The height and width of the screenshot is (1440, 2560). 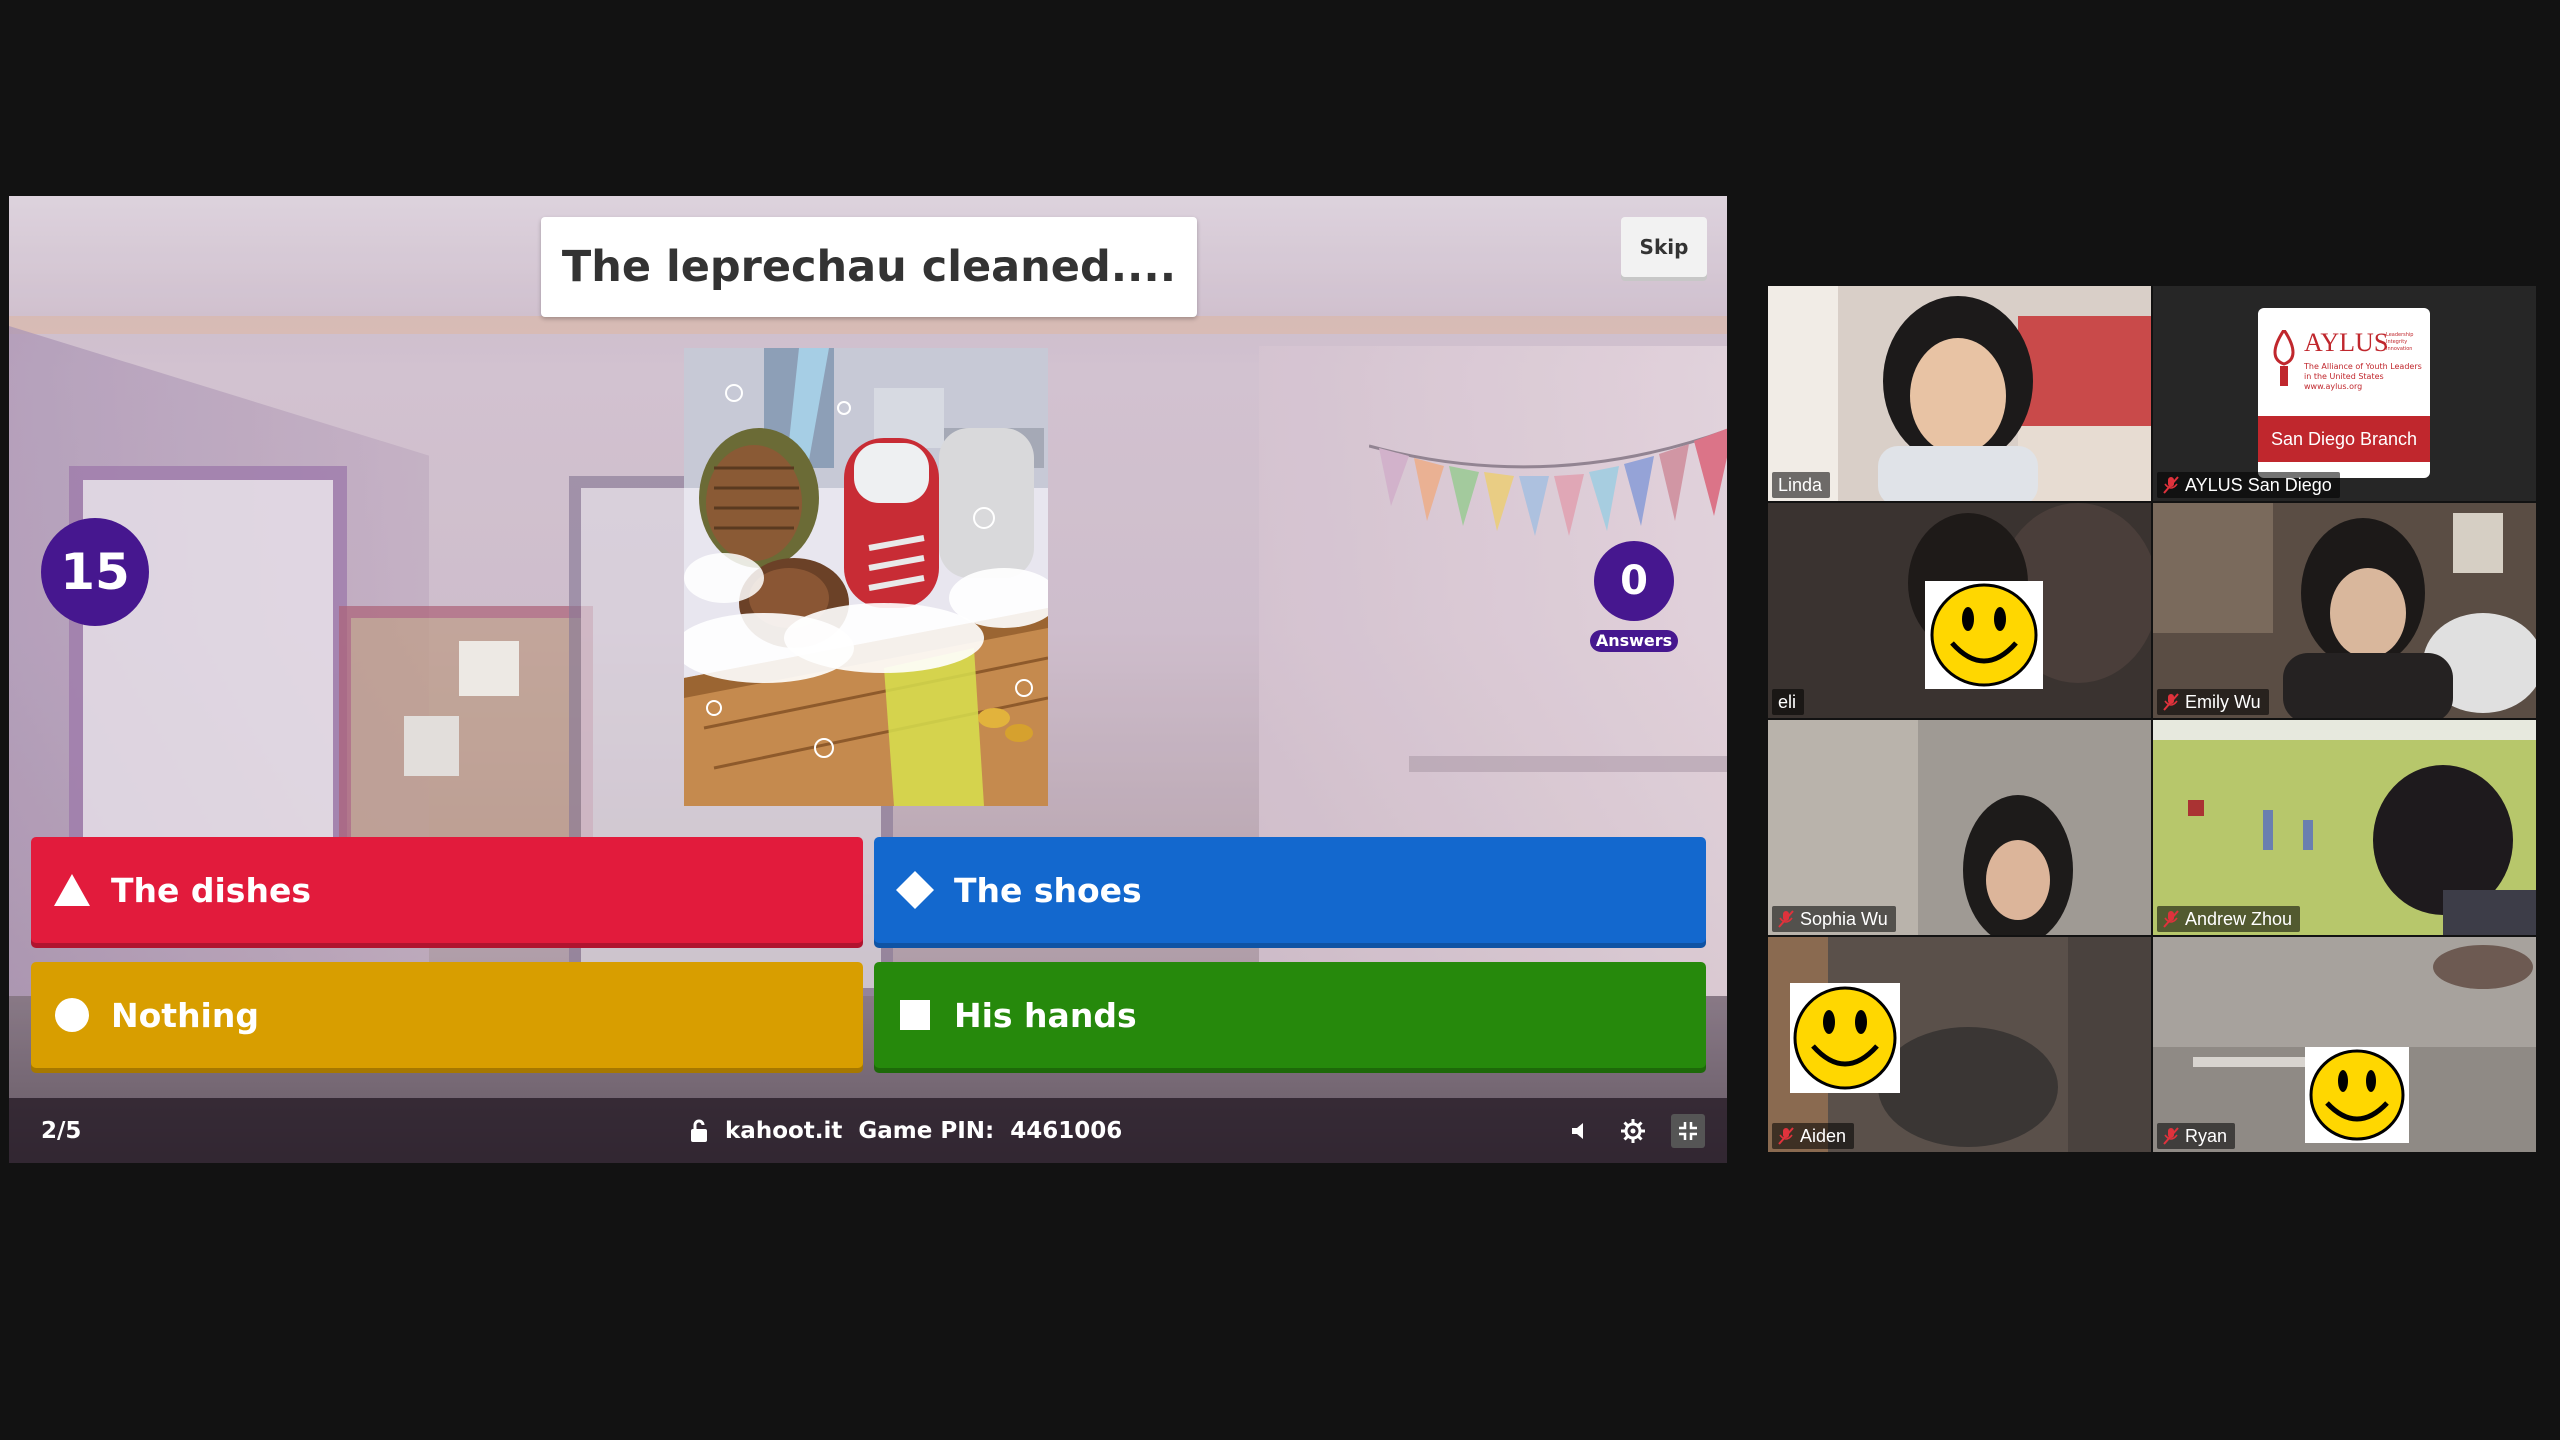 I want to click on participant-name: Andrew Zhou, so click(x=2239, y=919).